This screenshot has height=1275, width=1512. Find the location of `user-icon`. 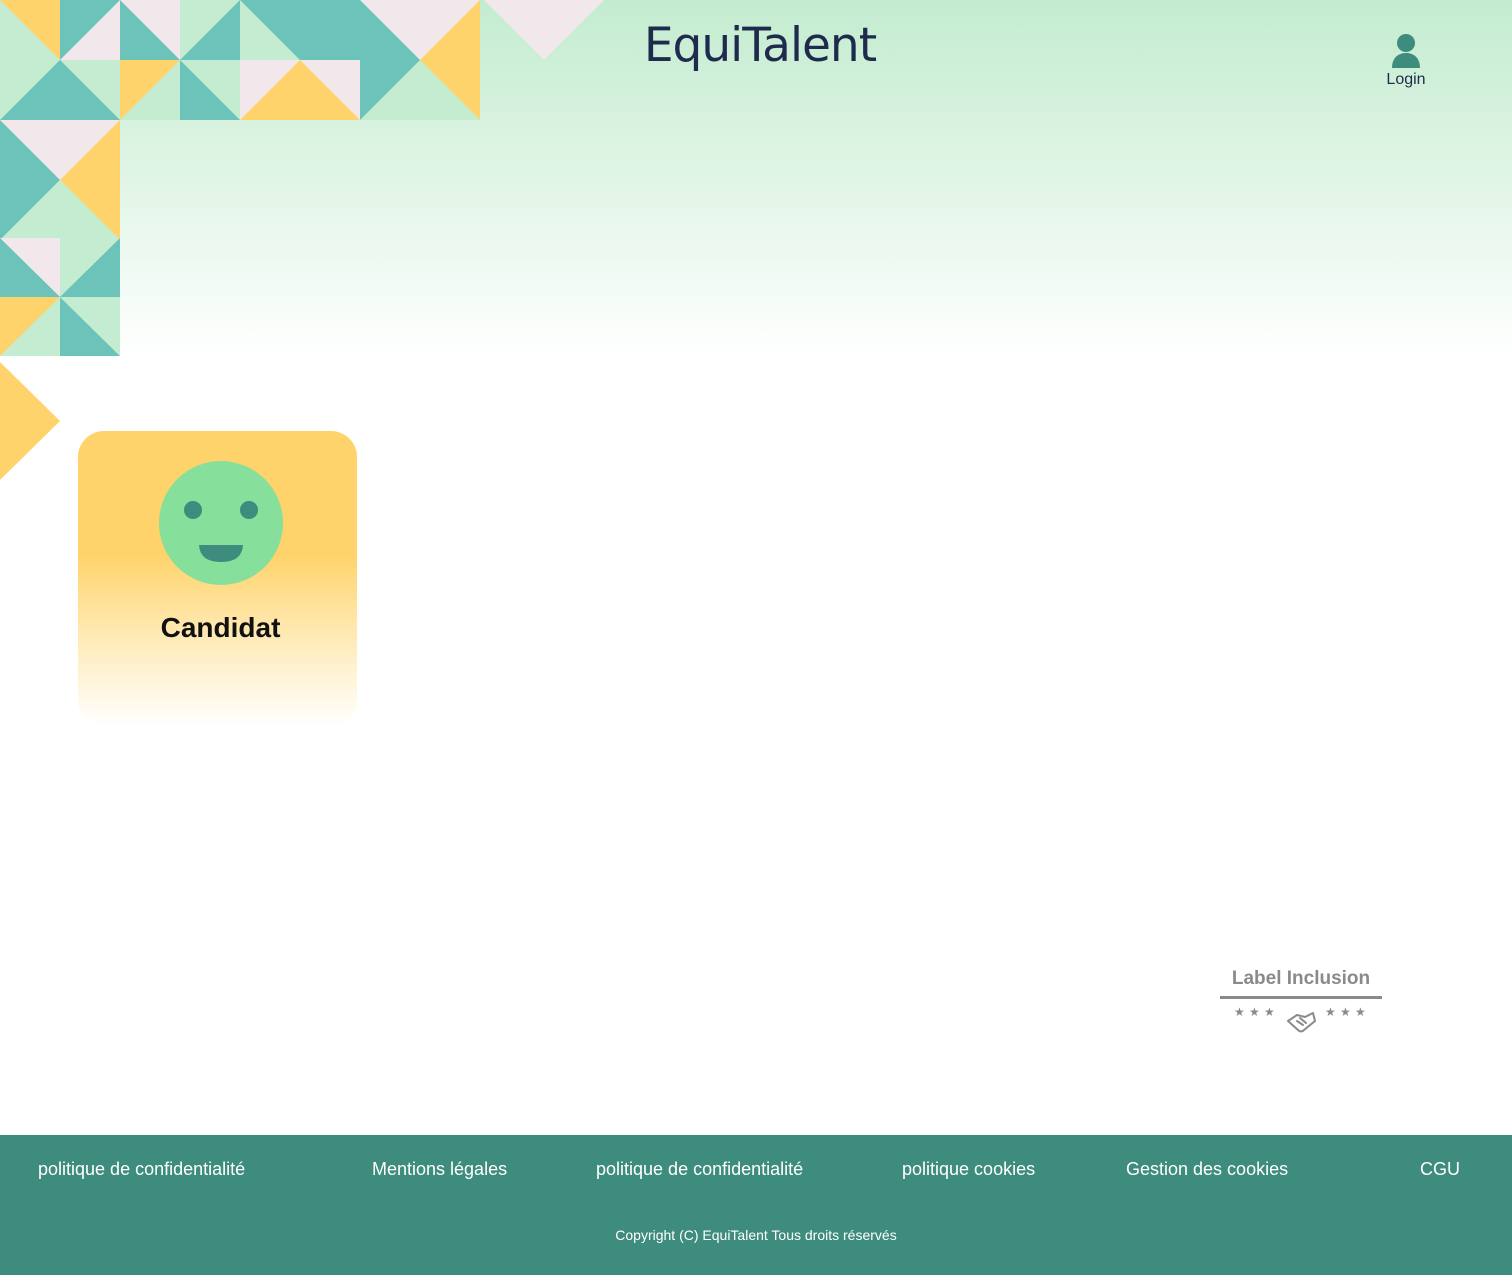

user-icon is located at coordinates (1406, 51).